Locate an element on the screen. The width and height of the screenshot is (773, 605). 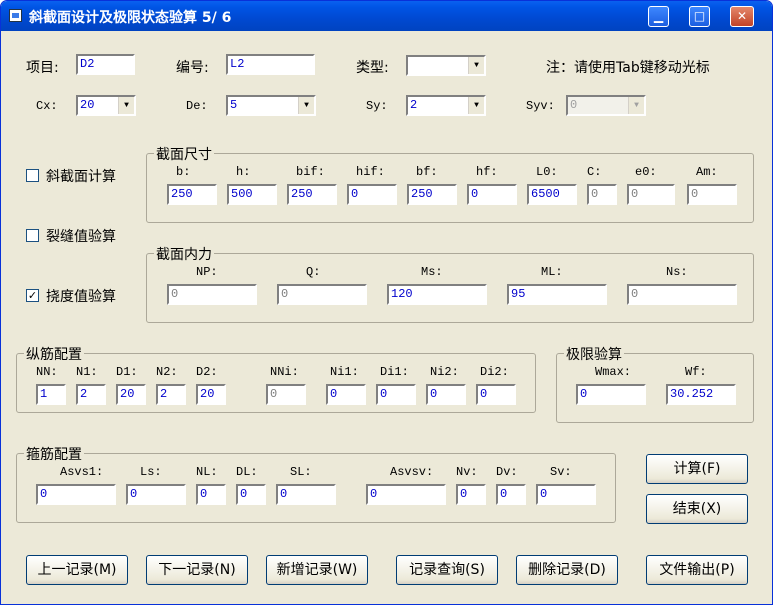
stirrup-label: NL: is located at coordinates (207, 472).